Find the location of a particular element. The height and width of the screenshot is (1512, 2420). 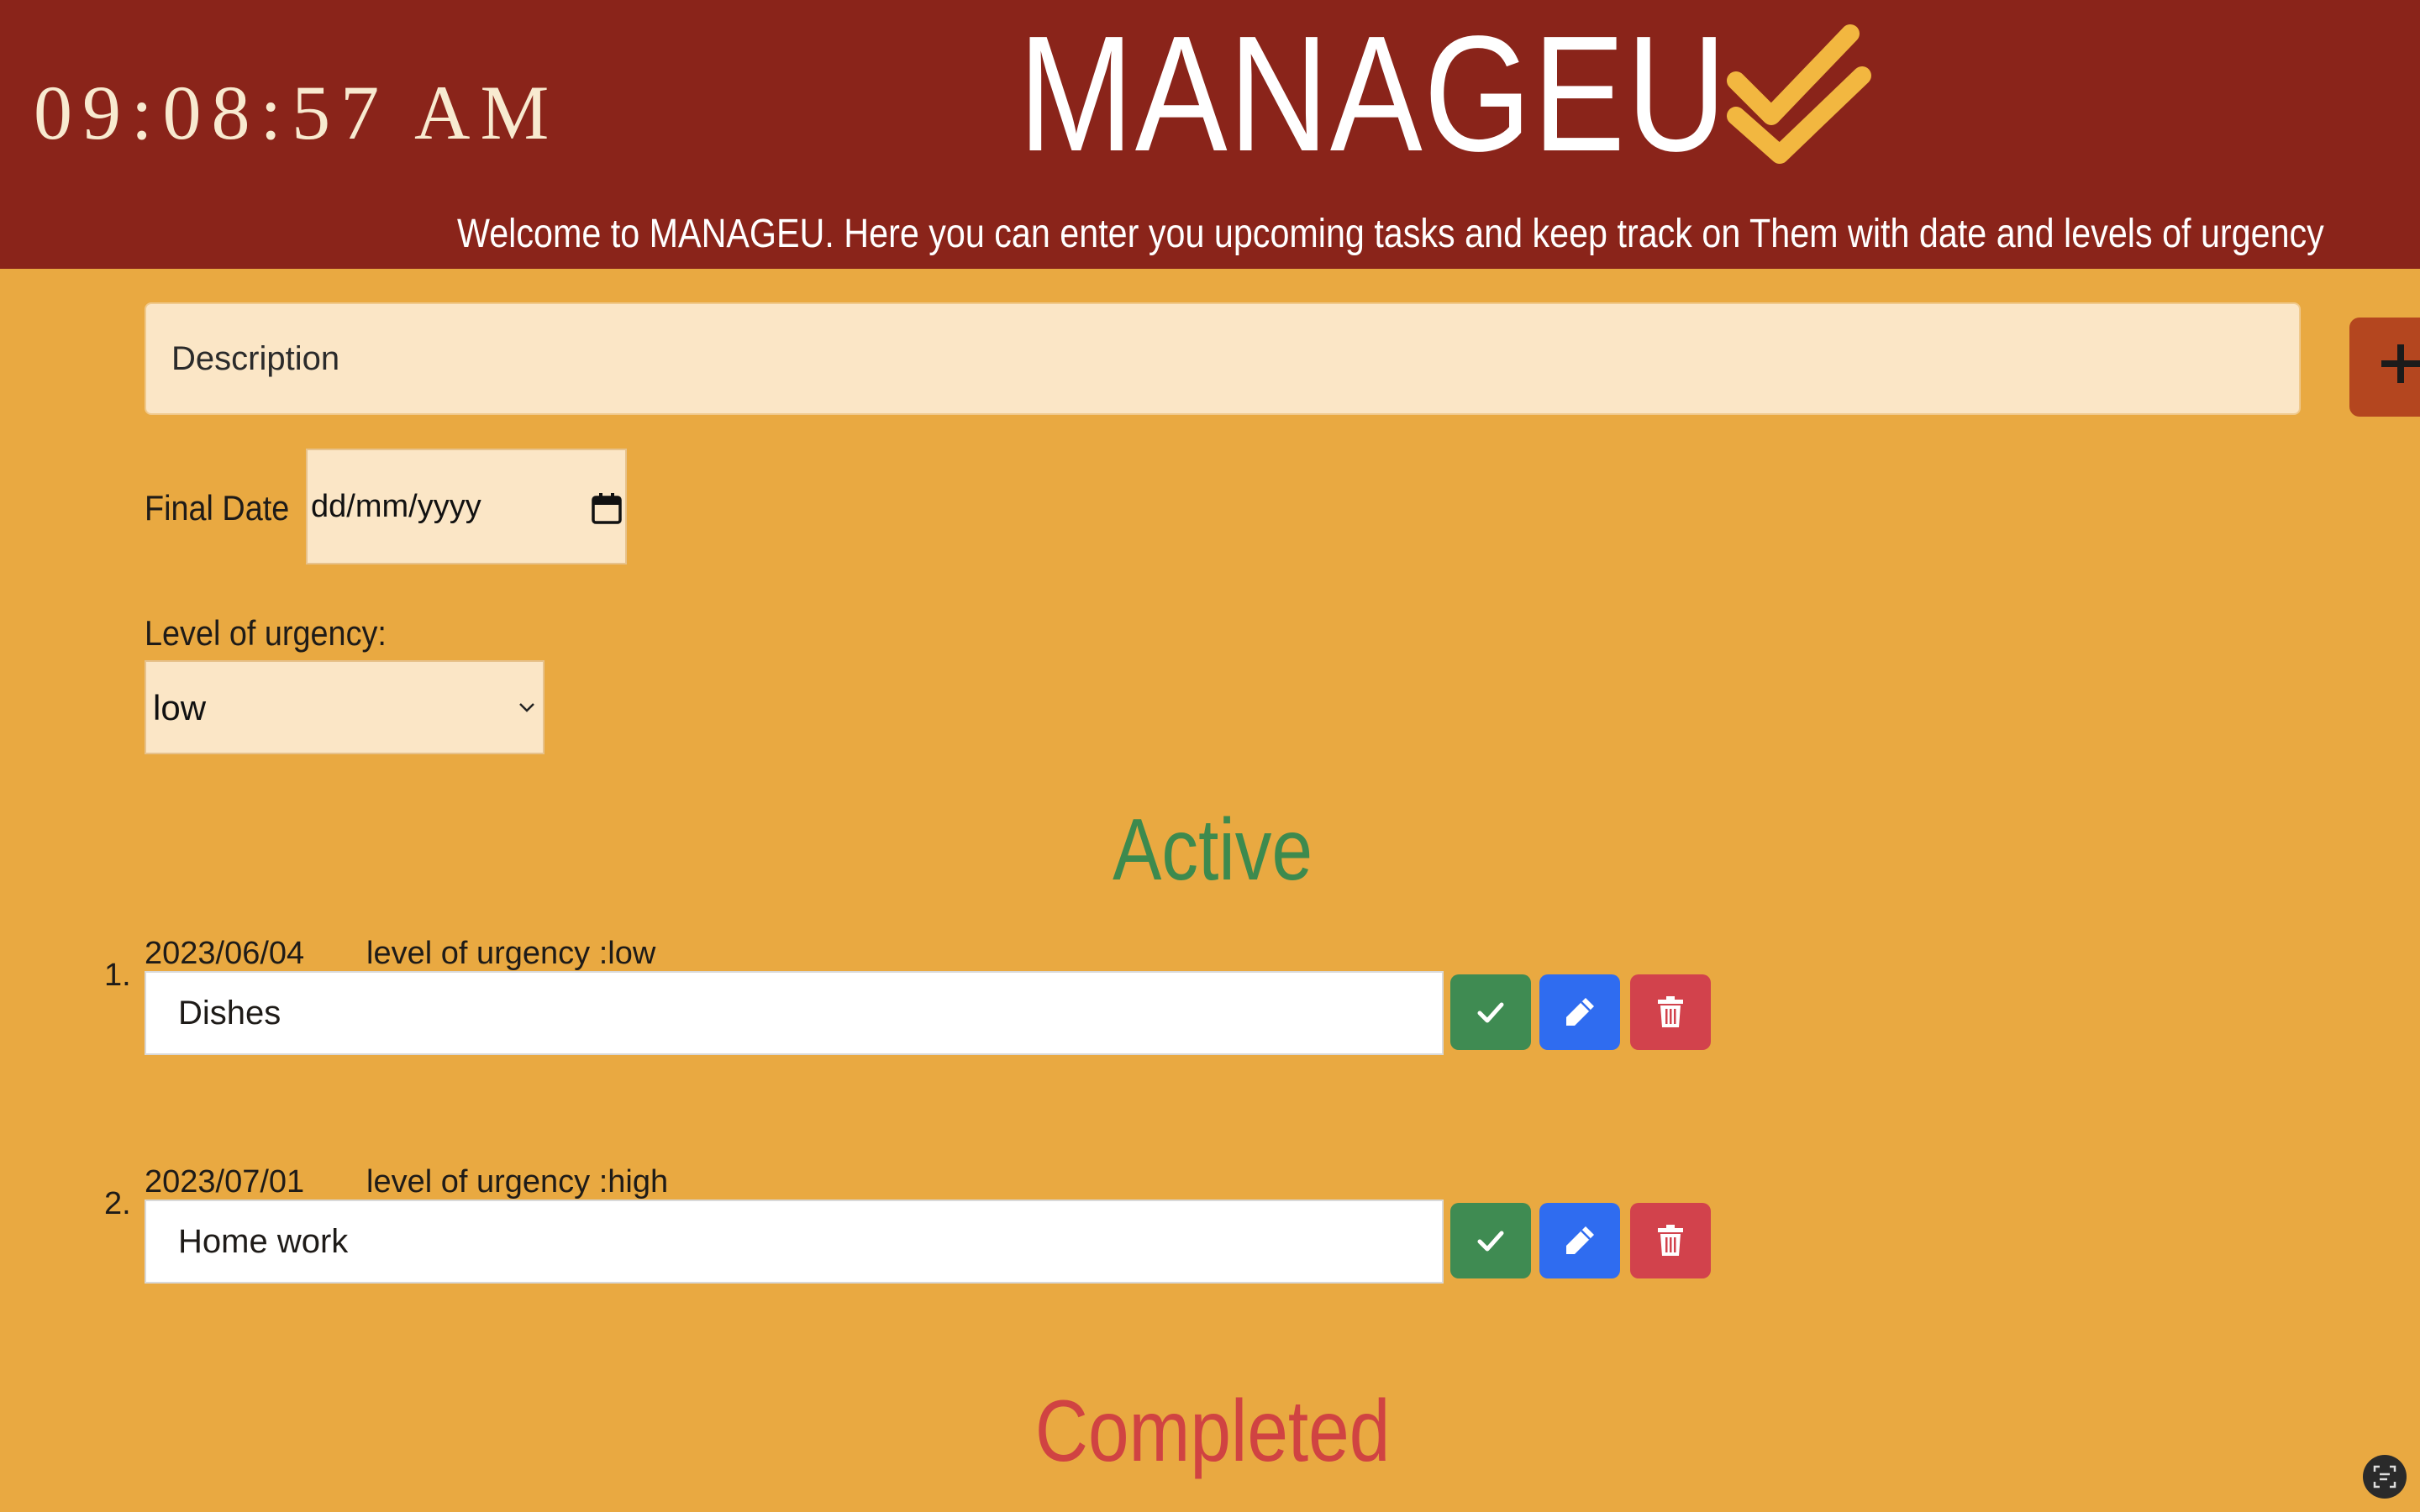

clock: 09:08:57 AM is located at coordinates (297, 112).